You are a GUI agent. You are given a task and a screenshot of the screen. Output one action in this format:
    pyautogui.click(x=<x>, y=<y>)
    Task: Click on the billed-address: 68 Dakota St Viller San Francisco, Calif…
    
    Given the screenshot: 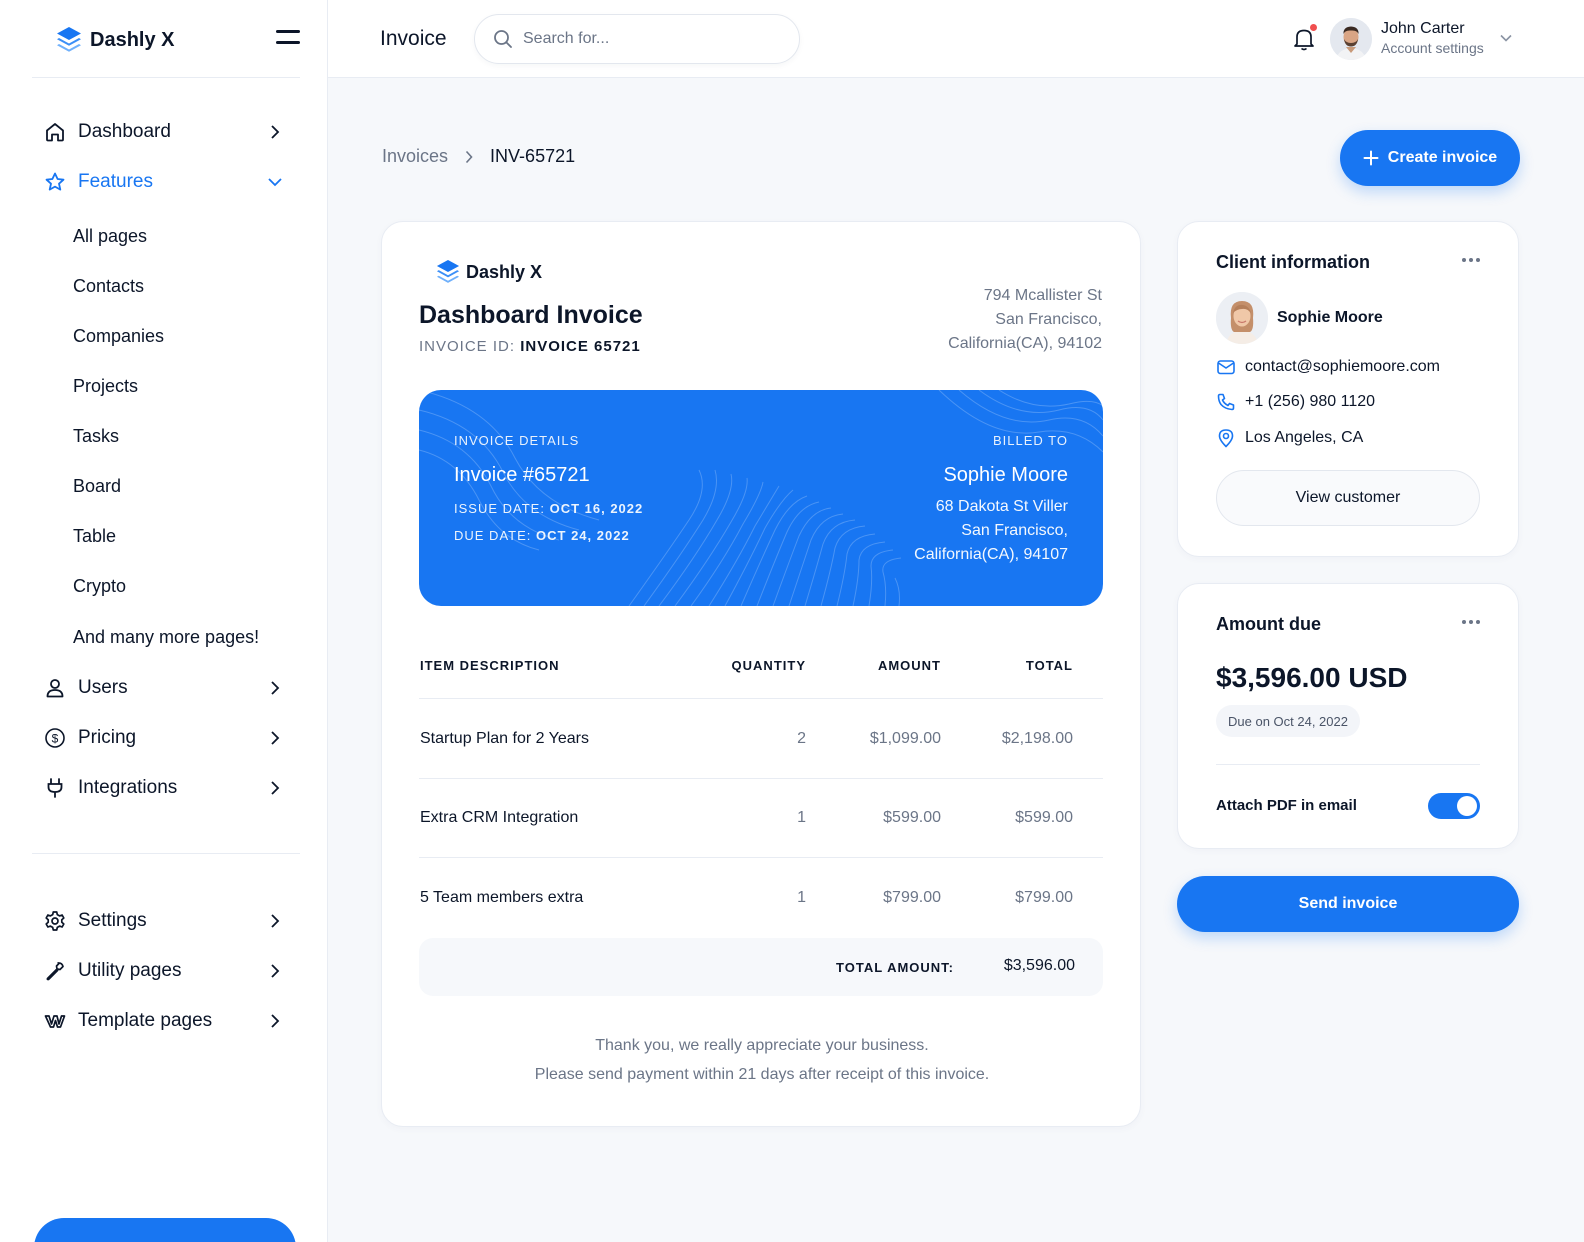 What is the action you would take?
    pyautogui.click(x=991, y=530)
    